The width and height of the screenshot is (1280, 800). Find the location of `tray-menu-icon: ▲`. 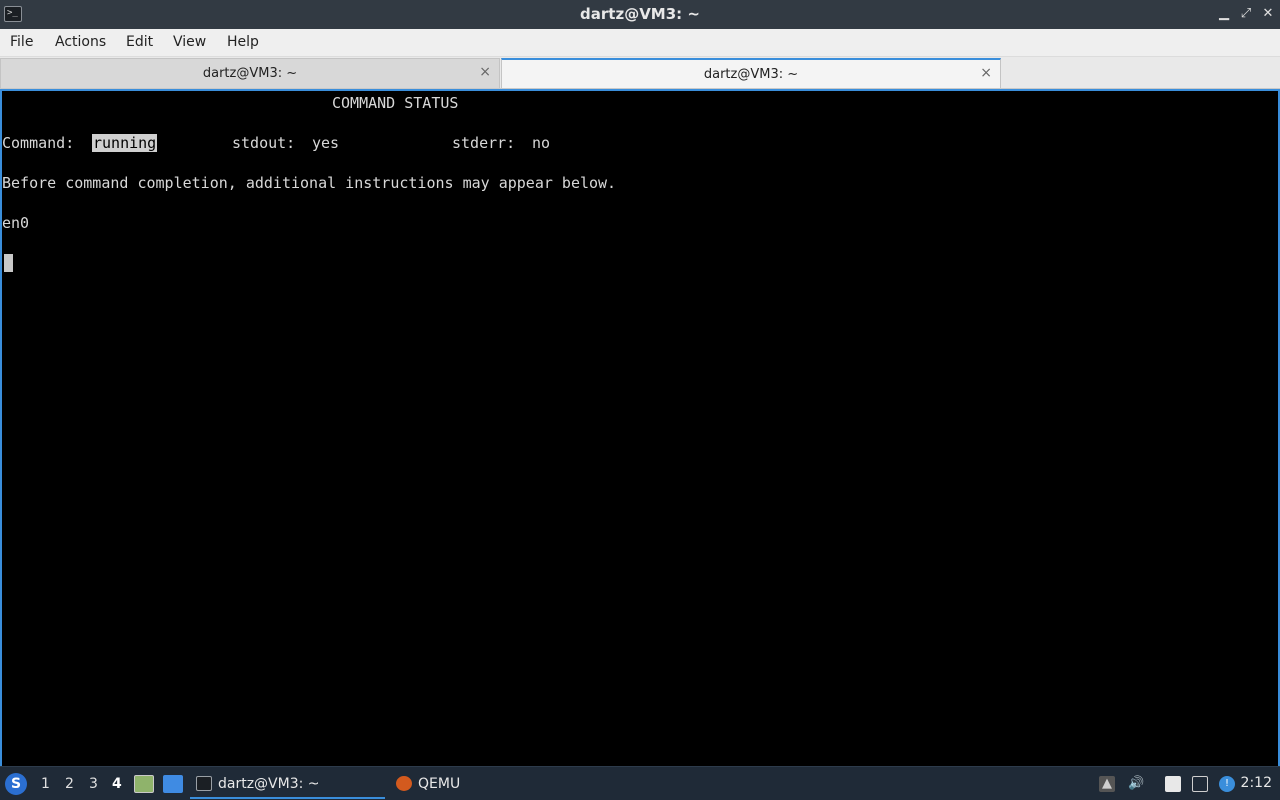

tray-menu-icon: ▲ is located at coordinates (1107, 784).